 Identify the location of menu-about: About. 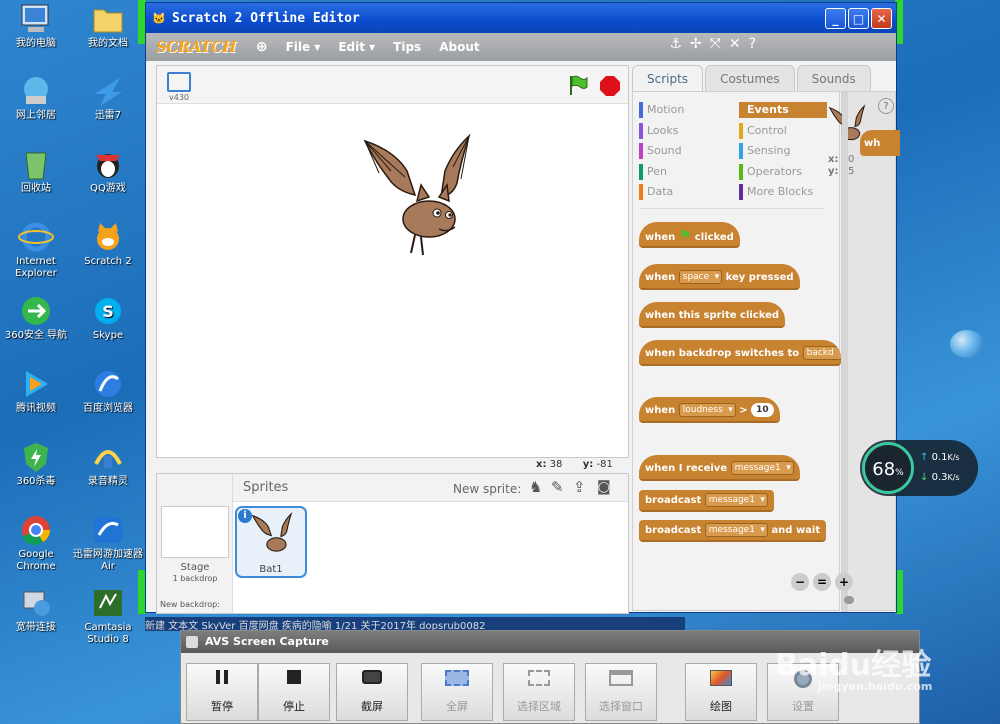
(459, 47).